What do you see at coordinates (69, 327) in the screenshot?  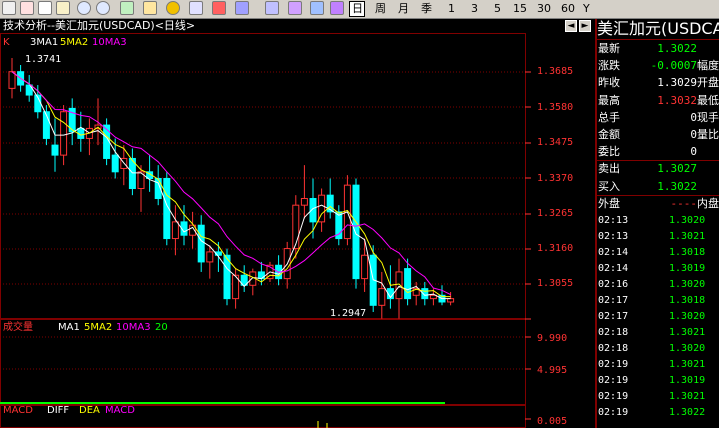 I see `volume-legend-ma1: MA1` at bounding box center [69, 327].